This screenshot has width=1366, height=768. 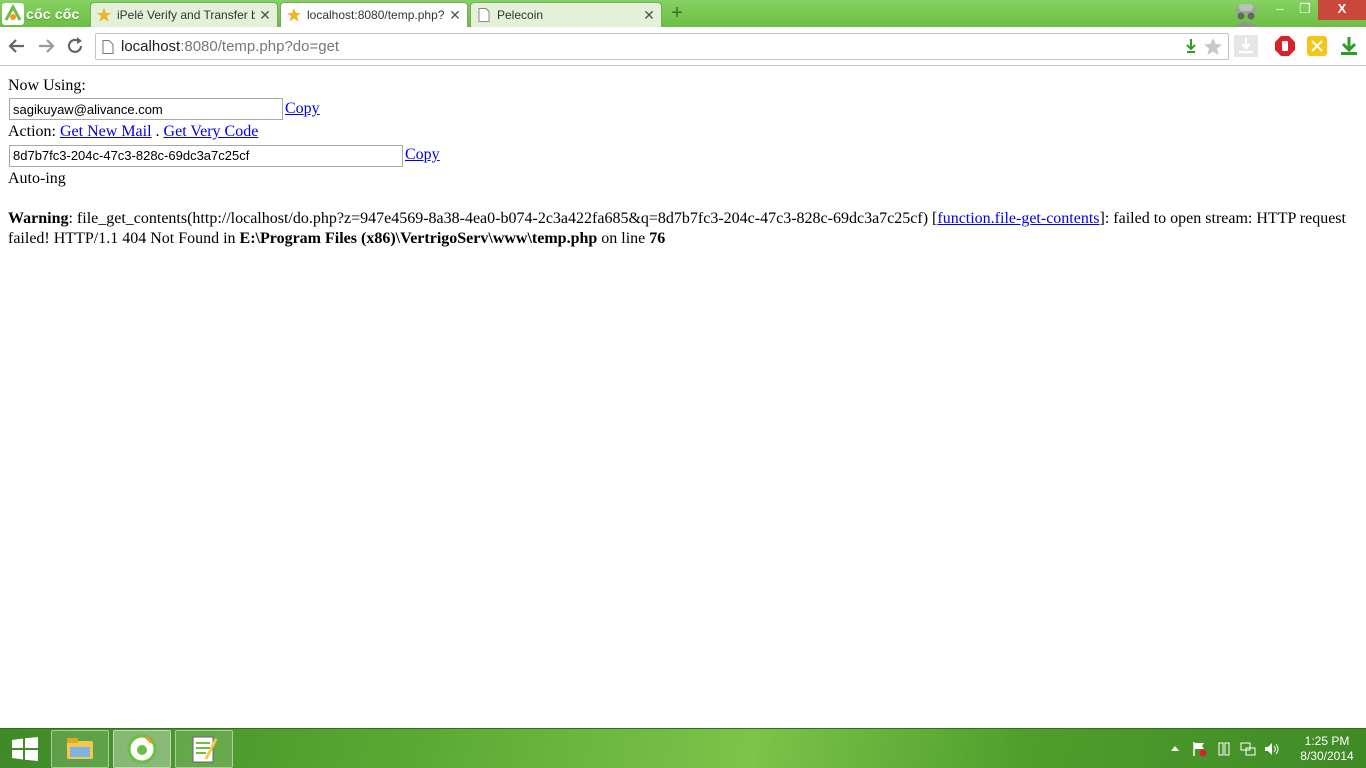 I want to click on tab-localhost-temp: localhost:8080/temp.php? ✕, so click(x=374, y=14).